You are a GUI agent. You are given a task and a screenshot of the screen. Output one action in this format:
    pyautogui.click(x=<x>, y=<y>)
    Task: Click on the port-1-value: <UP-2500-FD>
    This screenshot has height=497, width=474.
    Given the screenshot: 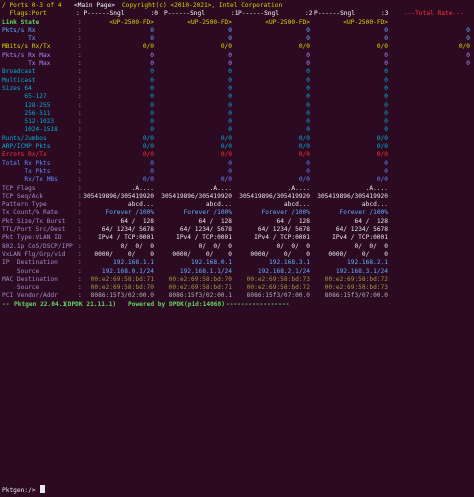 What is the action you would take?
    pyautogui.click(x=209, y=22)
    